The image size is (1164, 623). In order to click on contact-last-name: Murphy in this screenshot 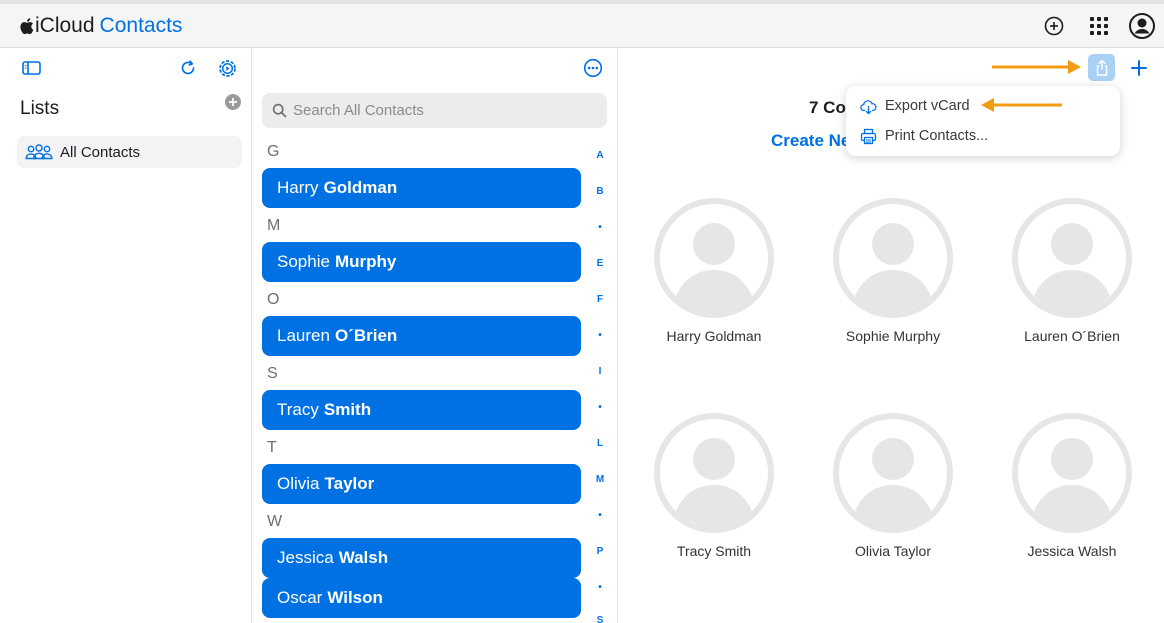, I will do `click(365, 261)`.